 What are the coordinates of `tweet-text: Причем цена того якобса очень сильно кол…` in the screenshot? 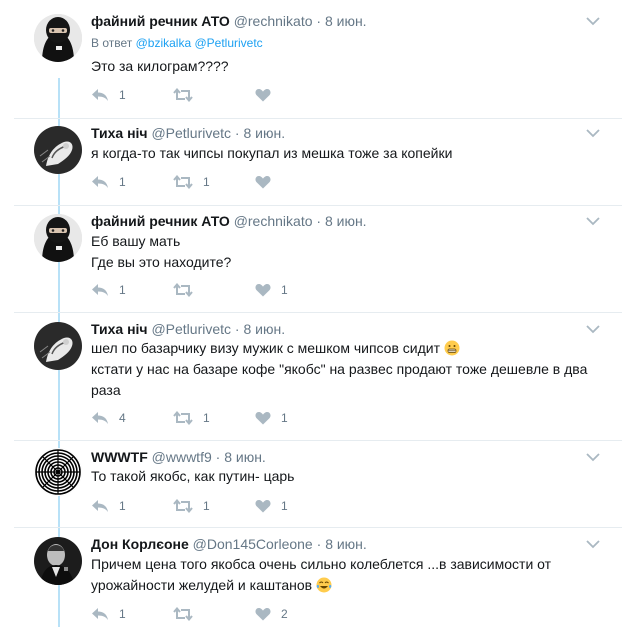 It's located at (341, 575).